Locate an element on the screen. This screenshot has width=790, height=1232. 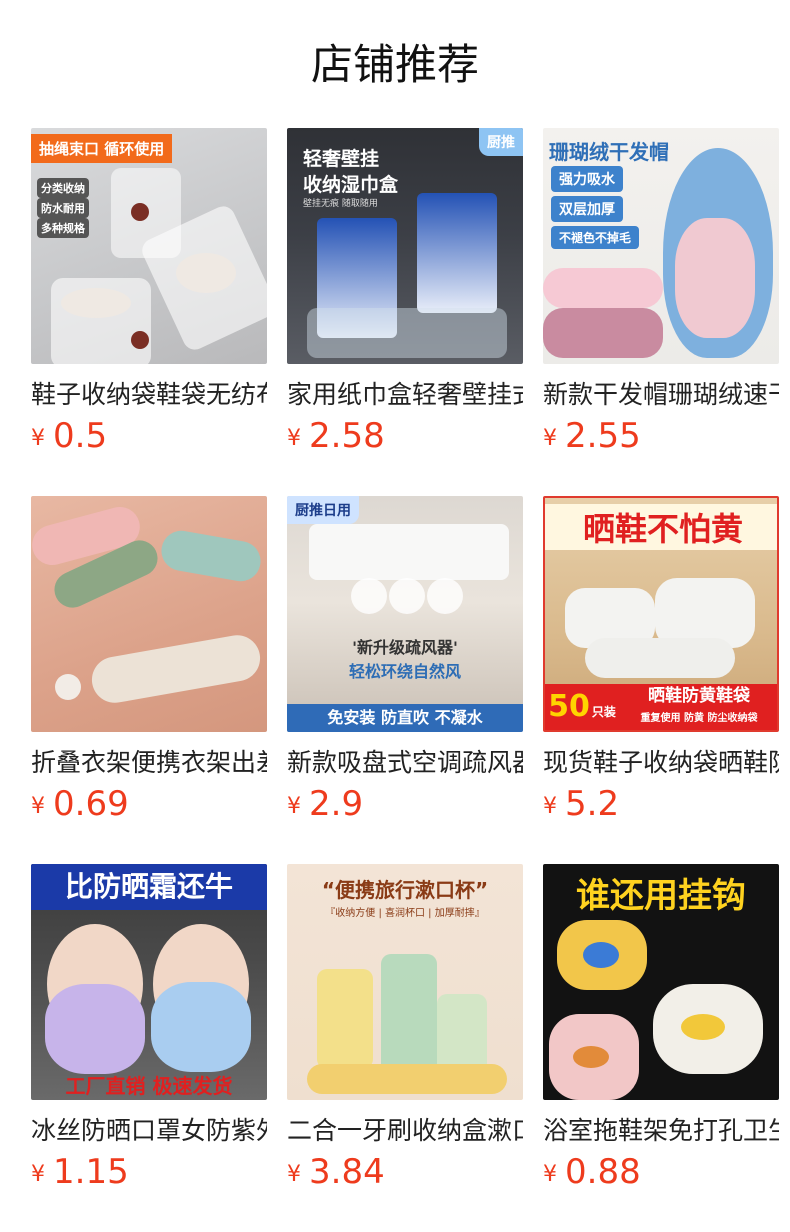
product-image: “便携旅行漱口杯” 『收纳方便 | 喜润杯口 | 加厚耐摔』 is located at coordinates (405, 982).